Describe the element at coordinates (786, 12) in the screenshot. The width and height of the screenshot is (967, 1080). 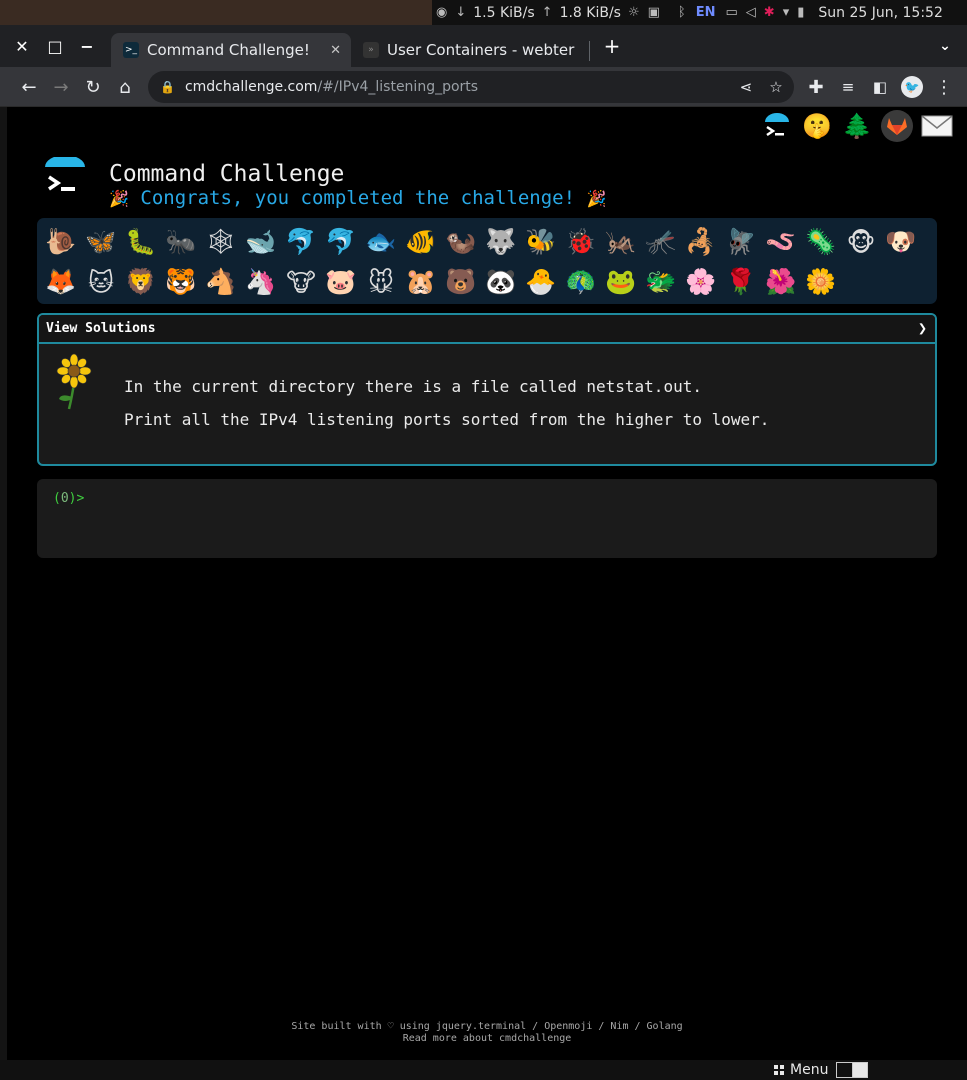
I see `wifi-icon: ▾` at that location.